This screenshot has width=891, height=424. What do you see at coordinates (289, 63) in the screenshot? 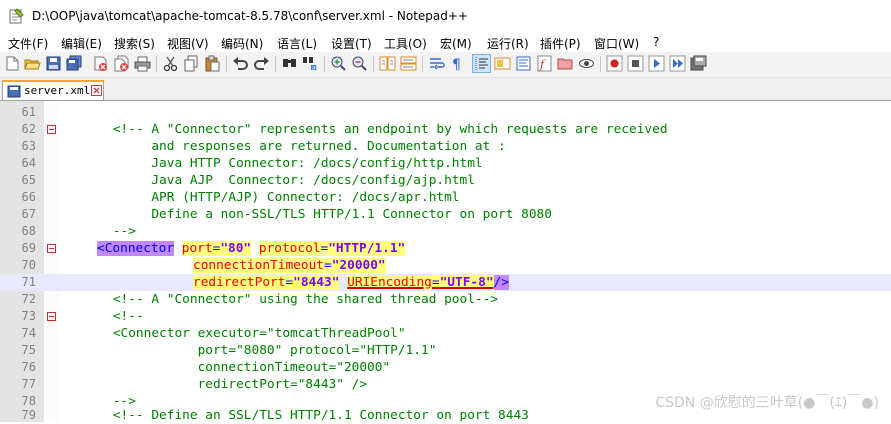
I see `find-icon` at bounding box center [289, 63].